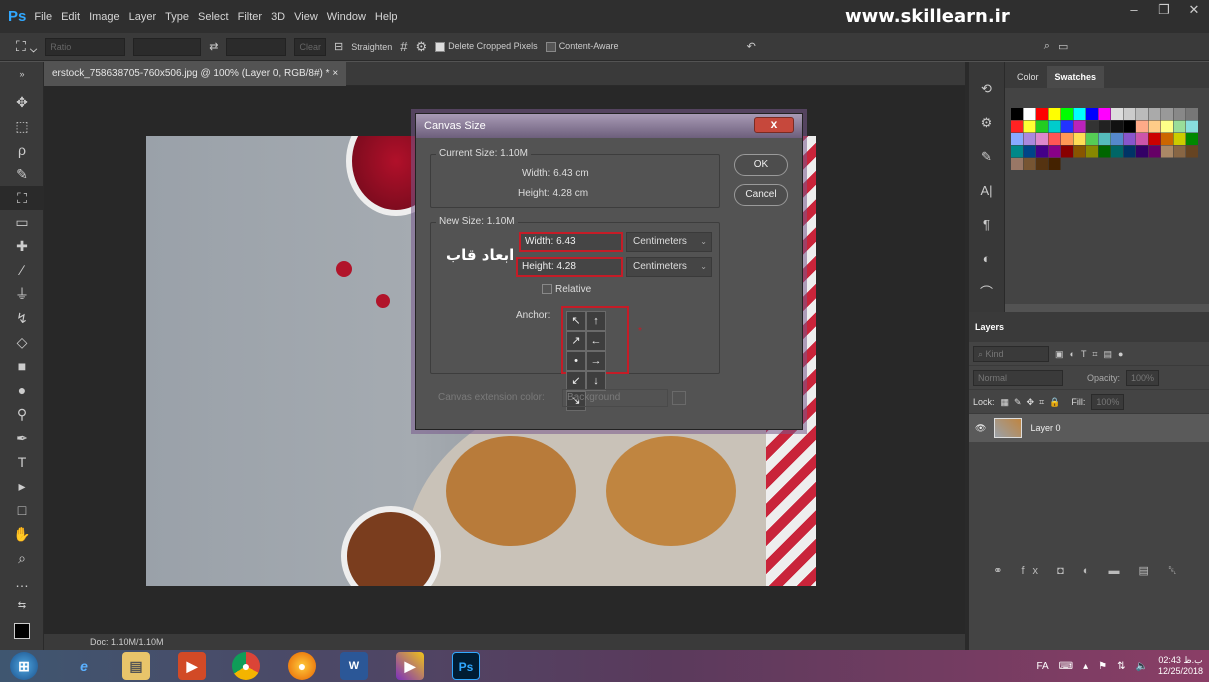 This screenshot has width=1209, height=682. I want to click on shape-tool-icon: □, so click(22, 510).